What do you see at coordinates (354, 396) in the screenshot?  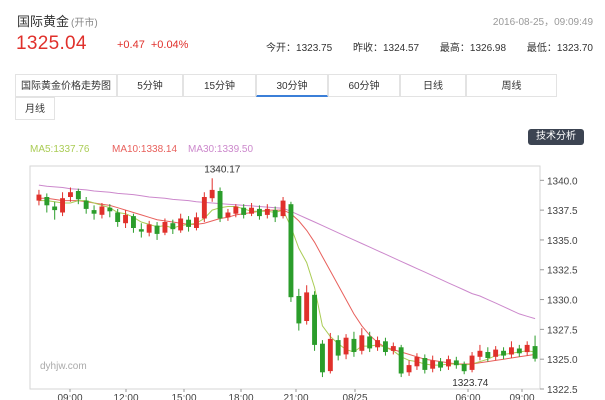 I see `x-tick-label: 08/25` at bounding box center [354, 396].